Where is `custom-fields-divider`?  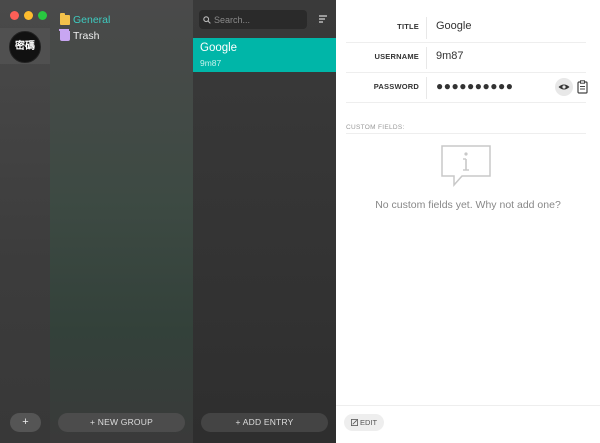 custom-fields-divider is located at coordinates (466, 133).